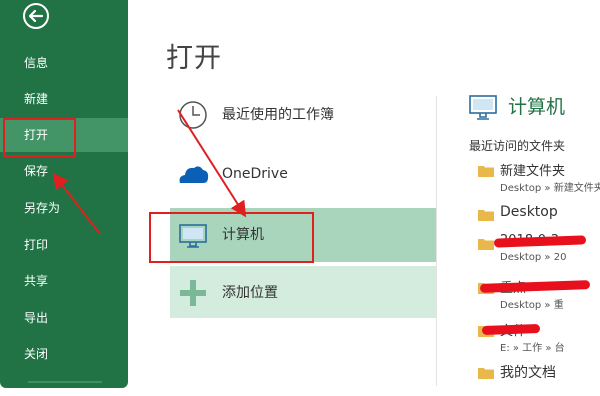 This screenshot has width=600, height=396. Describe the element at coordinates (194, 174) in the screenshot. I see `cloud-icon` at that location.